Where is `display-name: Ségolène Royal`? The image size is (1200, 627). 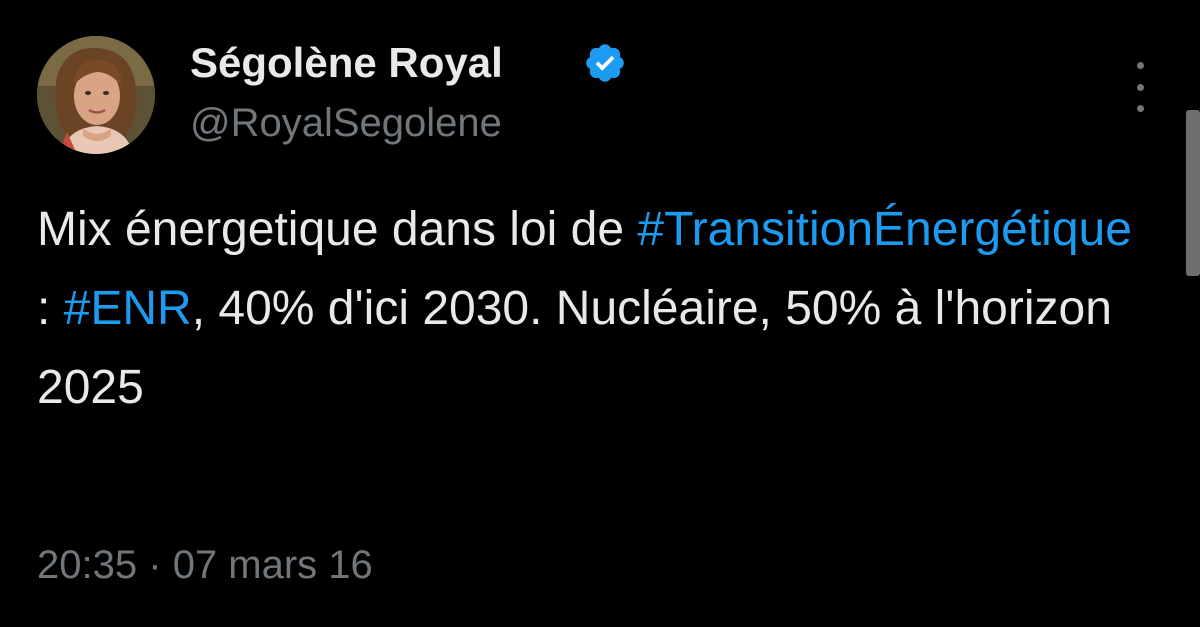 display-name: Ségolène Royal is located at coordinates (346, 63).